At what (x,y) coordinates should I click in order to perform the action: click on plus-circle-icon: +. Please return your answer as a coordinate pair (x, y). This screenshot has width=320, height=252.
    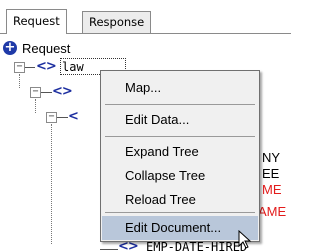
    Looking at the image, I should click on (10, 47).